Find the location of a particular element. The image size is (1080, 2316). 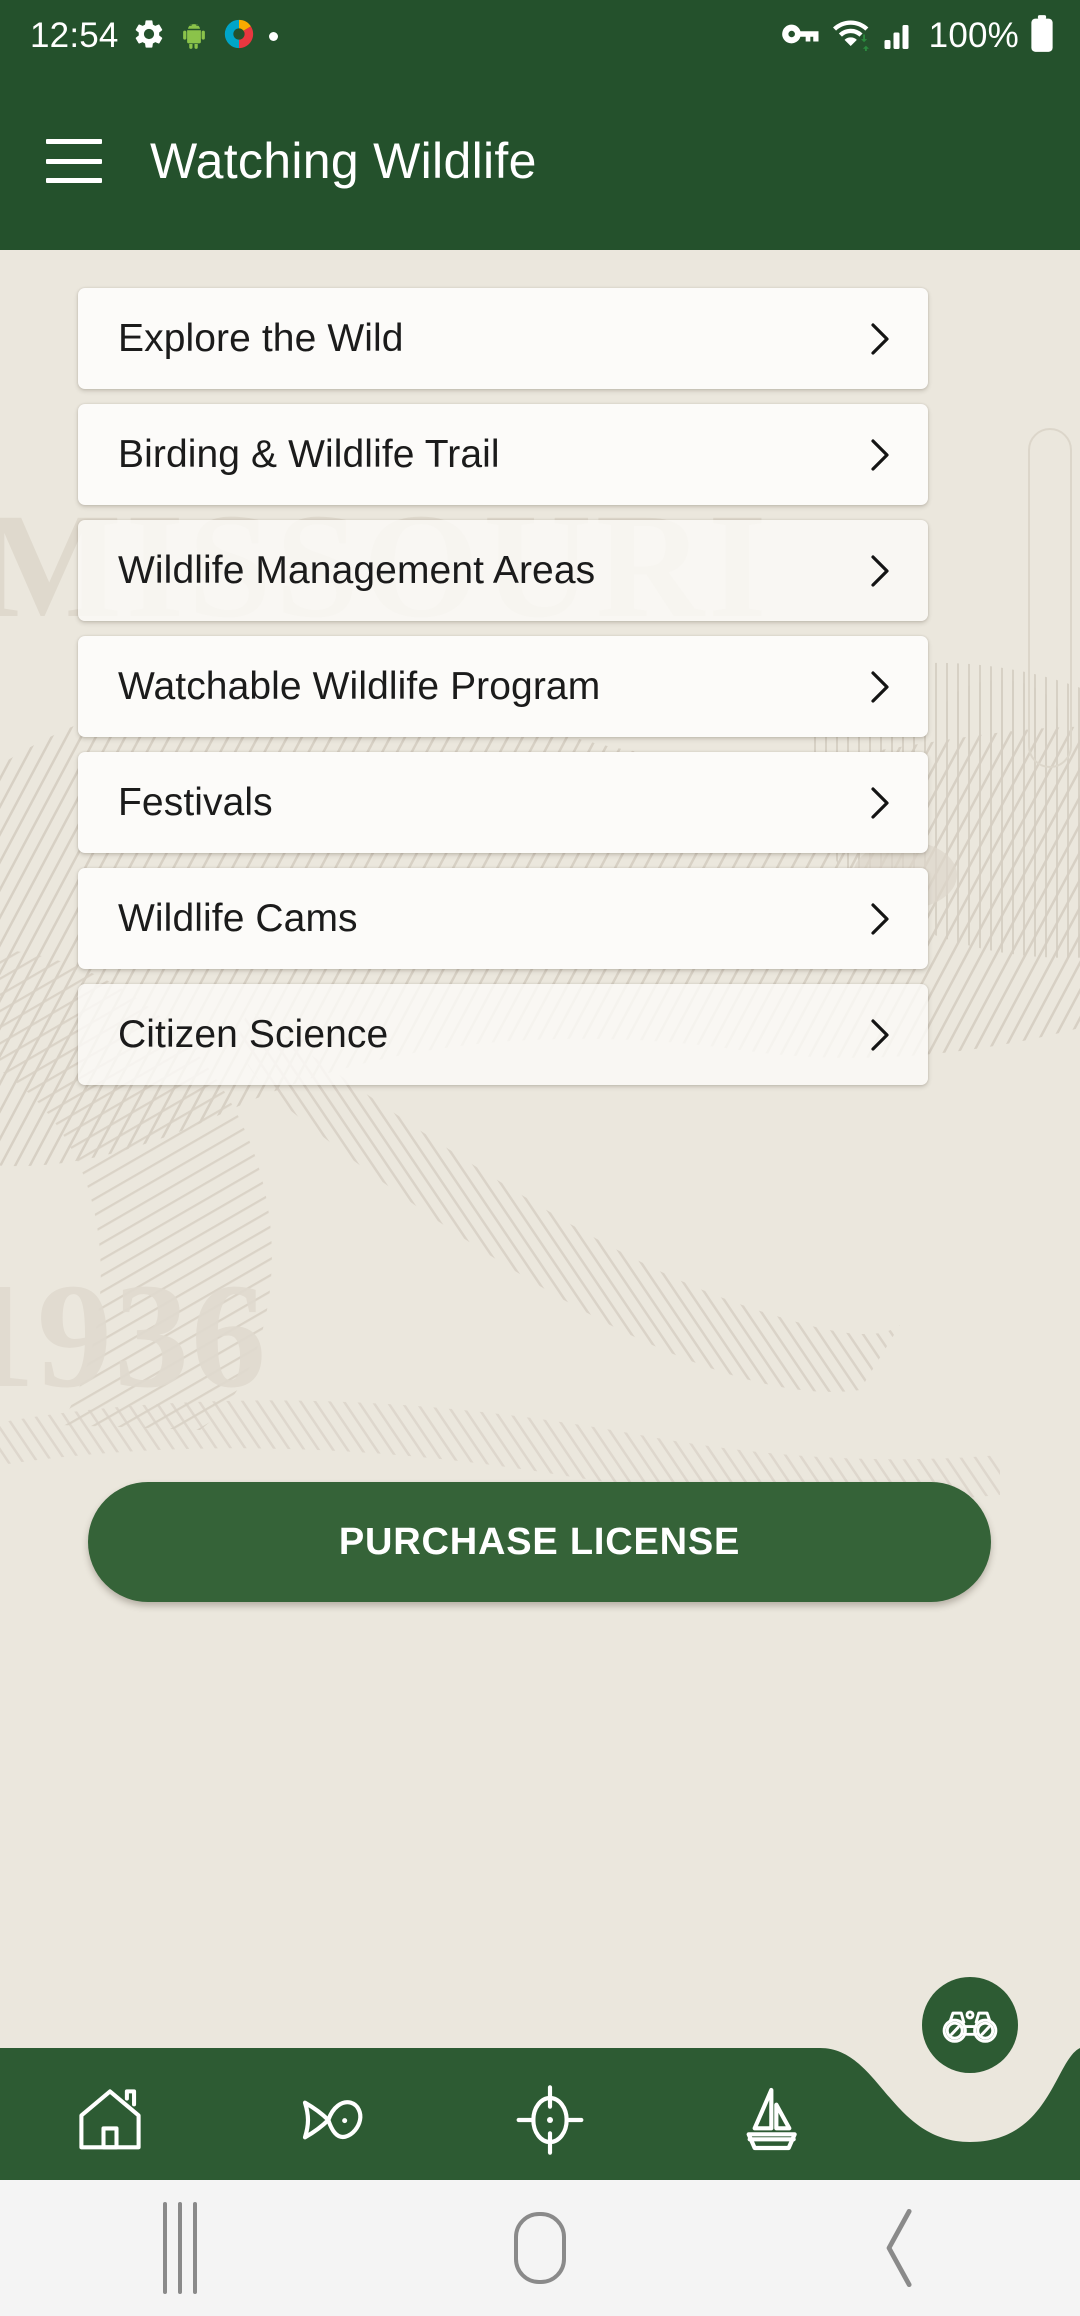

binoculars-icon is located at coordinates (970, 2026).